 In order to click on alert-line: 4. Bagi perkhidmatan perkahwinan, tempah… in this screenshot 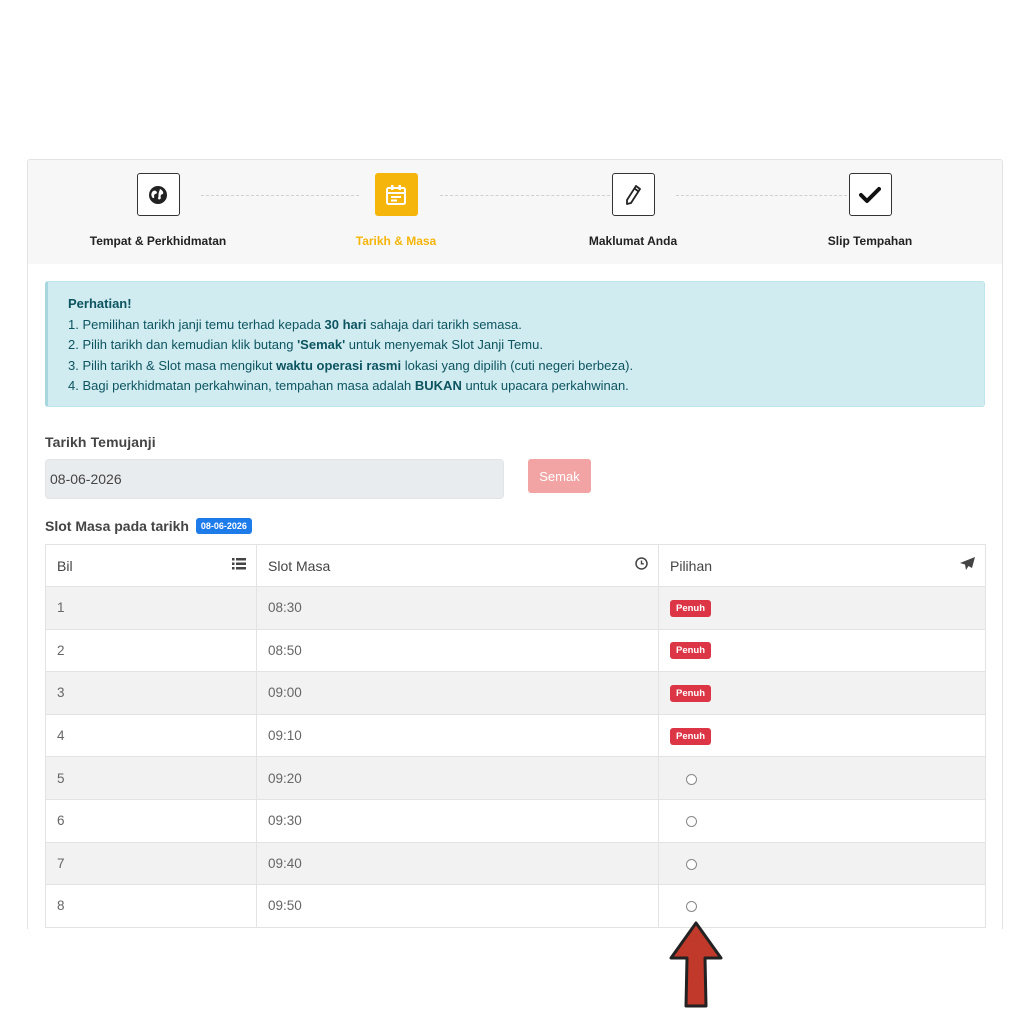, I will do `click(348, 386)`.